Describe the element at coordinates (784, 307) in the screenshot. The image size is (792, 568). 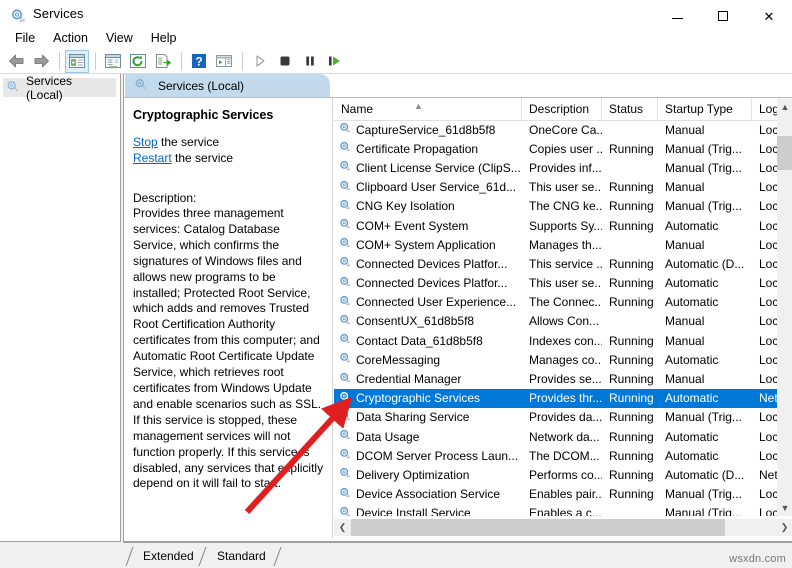
I see `list-vertical-scrollbar: ▲ ▼` at that location.